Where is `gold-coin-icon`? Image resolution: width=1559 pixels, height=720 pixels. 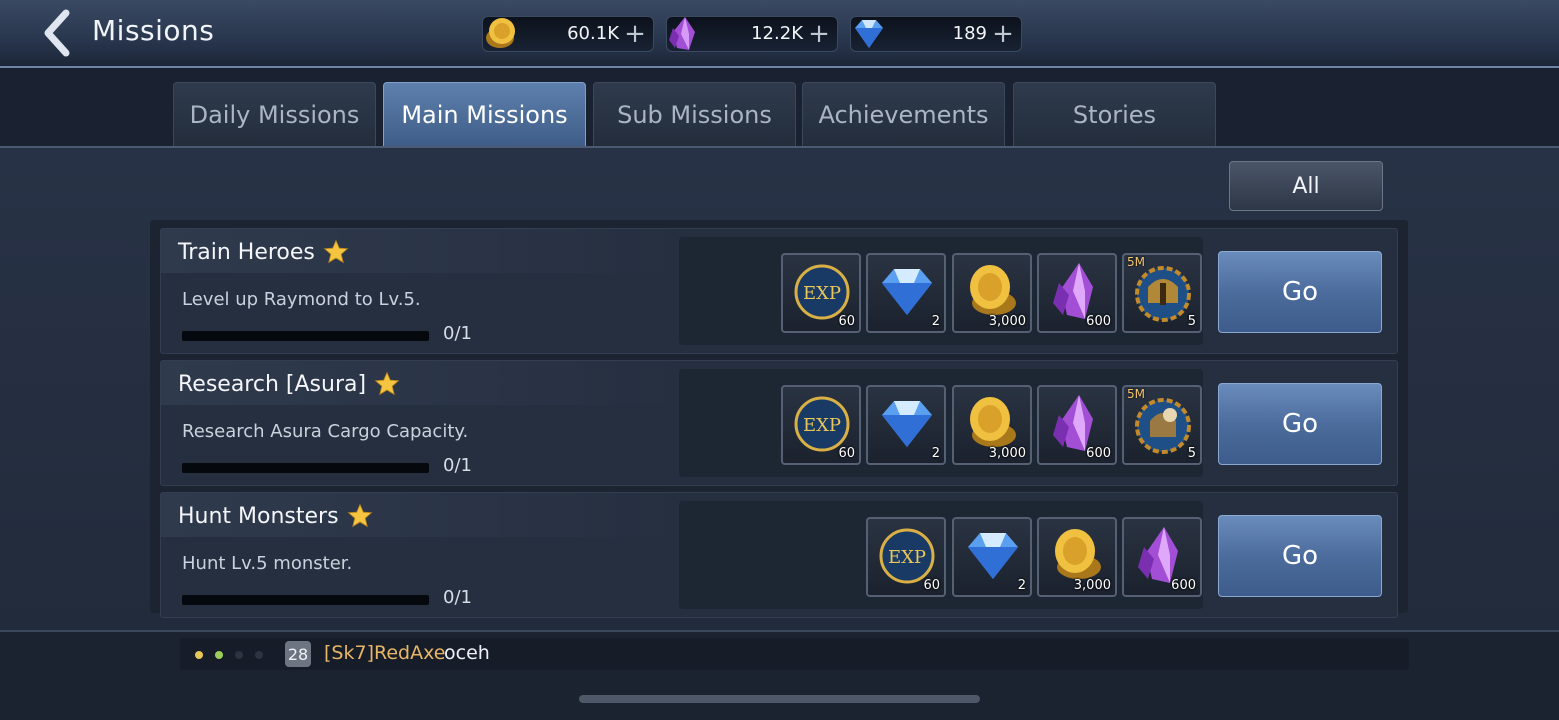 gold-coin-icon is located at coordinates (500, 33).